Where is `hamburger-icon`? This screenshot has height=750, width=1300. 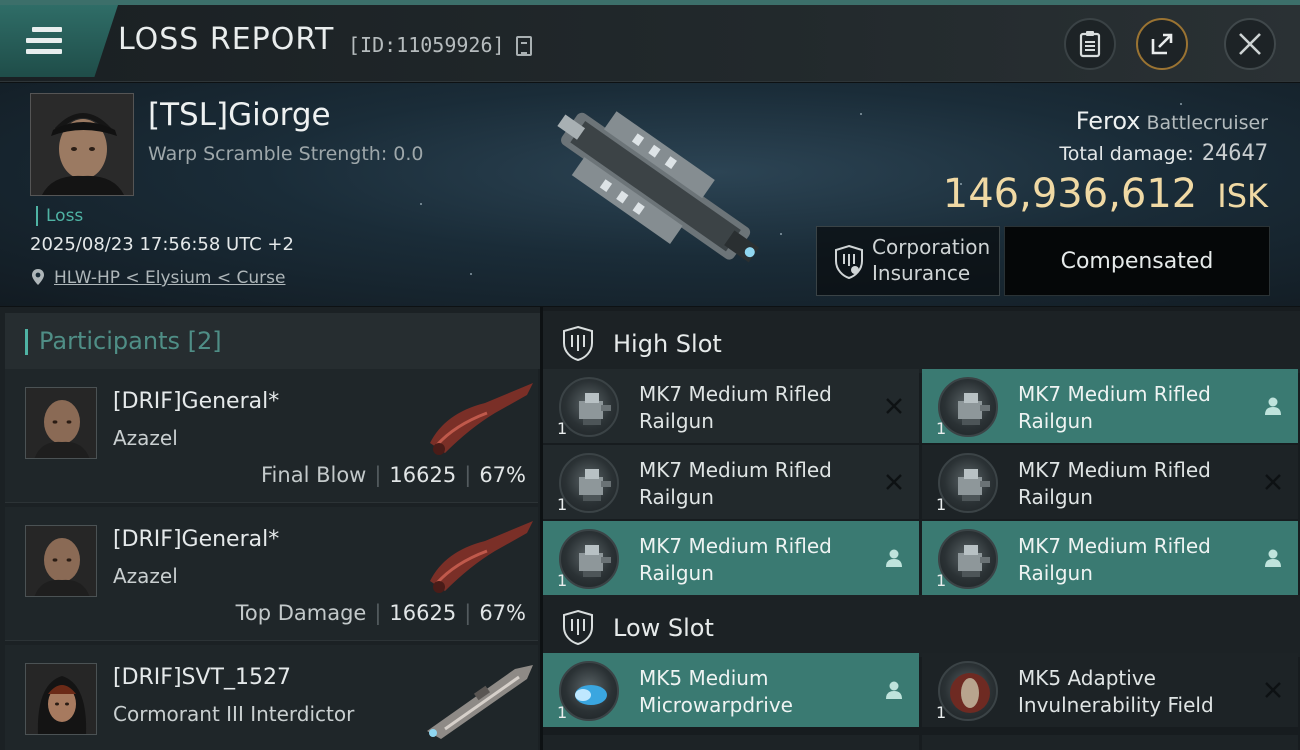
hamburger-icon is located at coordinates (44, 42).